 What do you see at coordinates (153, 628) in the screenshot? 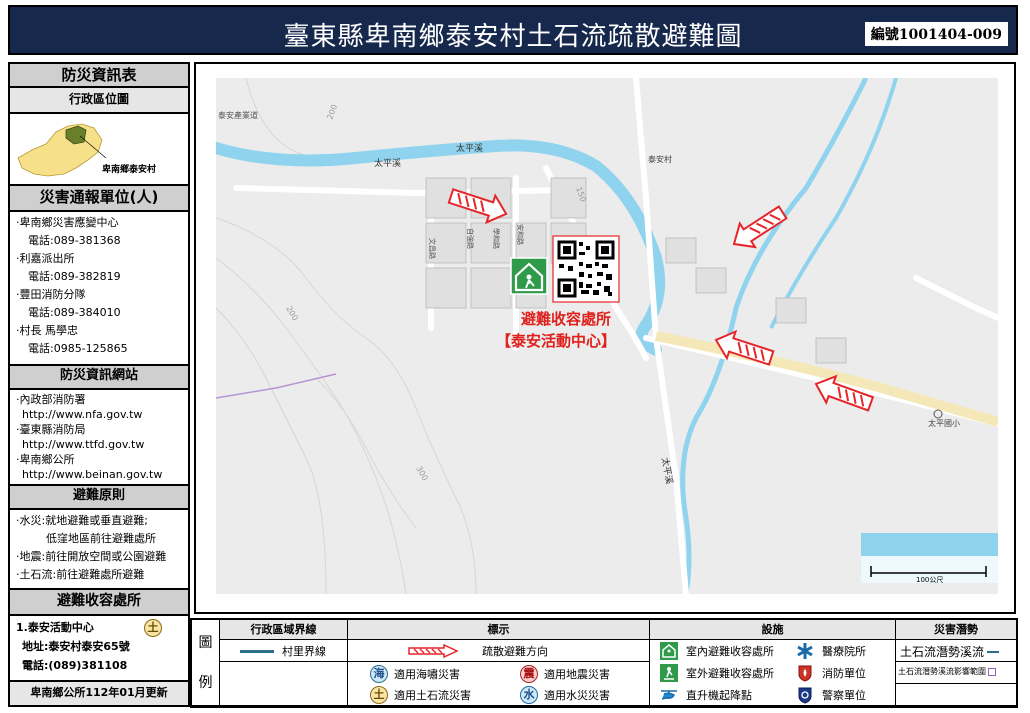
I see `debris-badge-icon: 土` at bounding box center [153, 628].